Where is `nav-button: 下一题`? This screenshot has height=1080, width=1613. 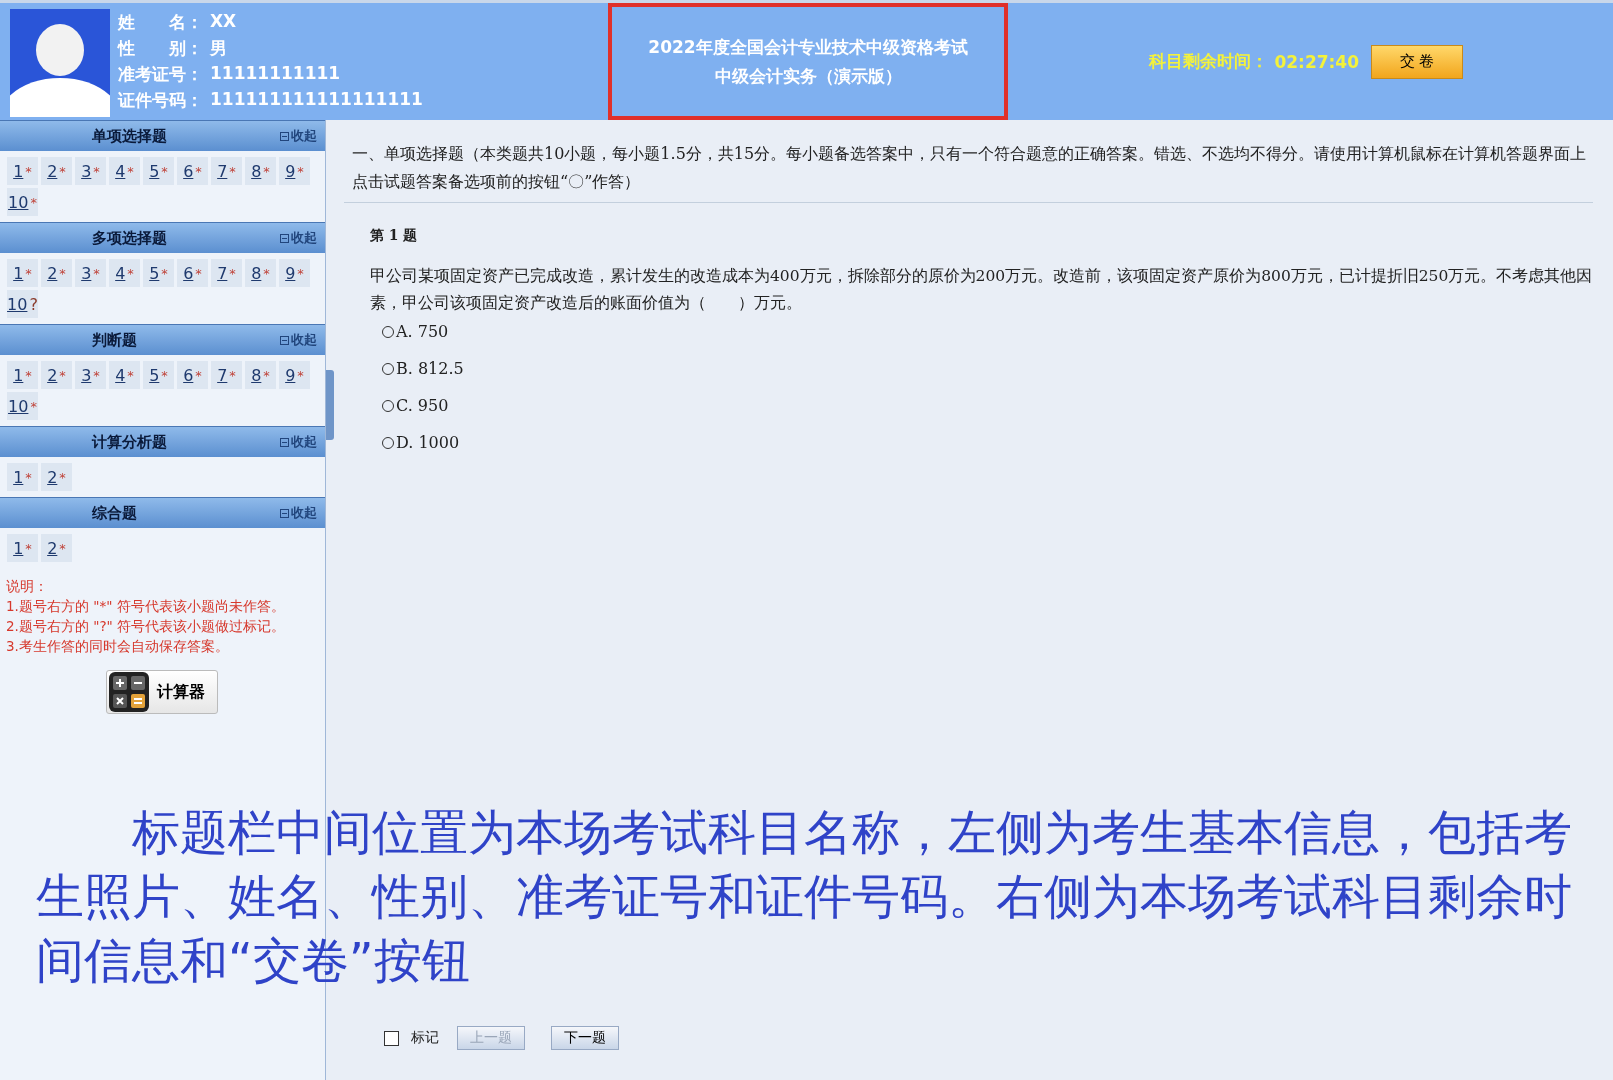 nav-button: 下一题 is located at coordinates (585, 1038).